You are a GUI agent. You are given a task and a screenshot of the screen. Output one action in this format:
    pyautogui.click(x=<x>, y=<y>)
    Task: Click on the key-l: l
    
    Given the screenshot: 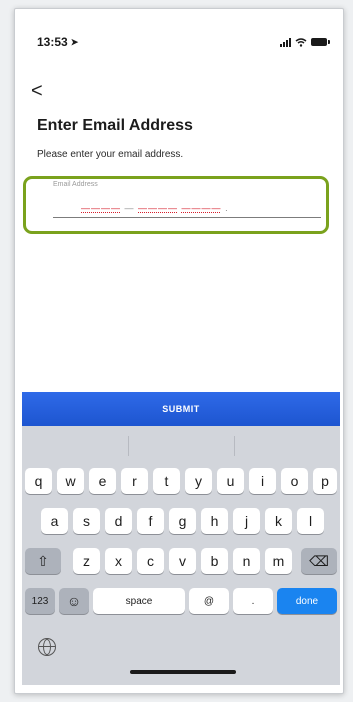 What is the action you would take?
    pyautogui.click(x=310, y=521)
    